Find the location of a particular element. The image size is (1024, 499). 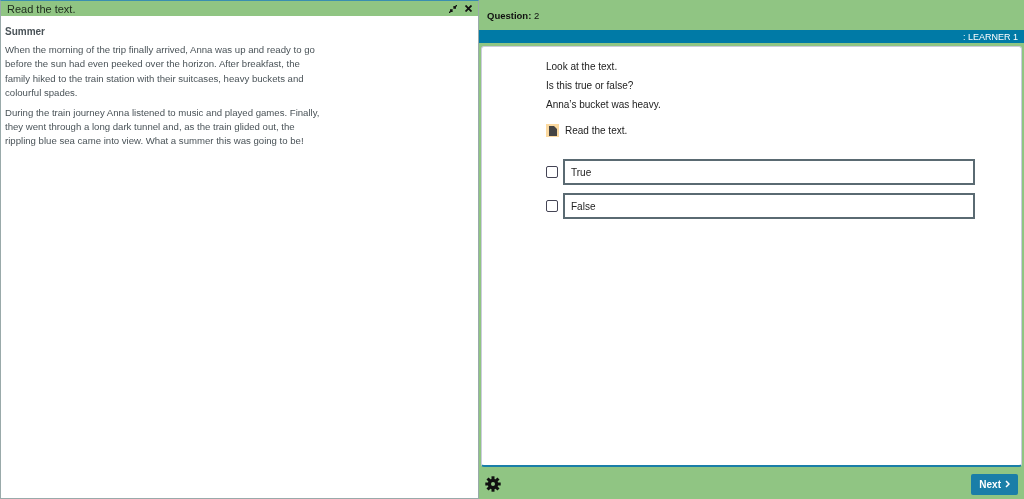

answer-option: True is located at coordinates (769, 172).